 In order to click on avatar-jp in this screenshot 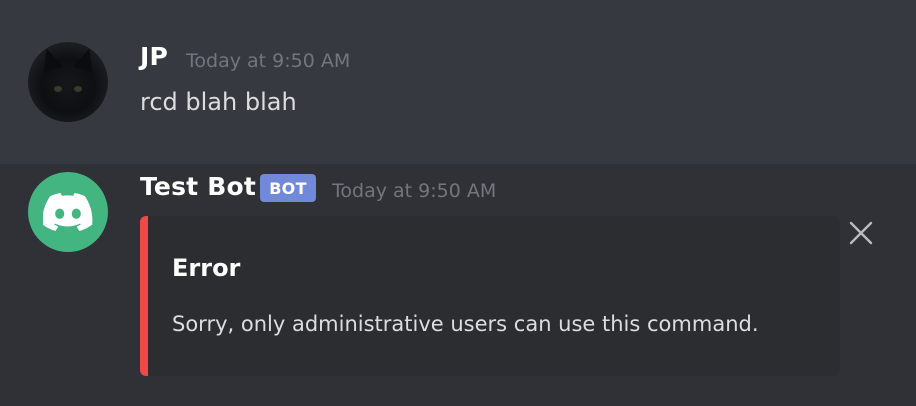, I will do `click(68, 82)`.